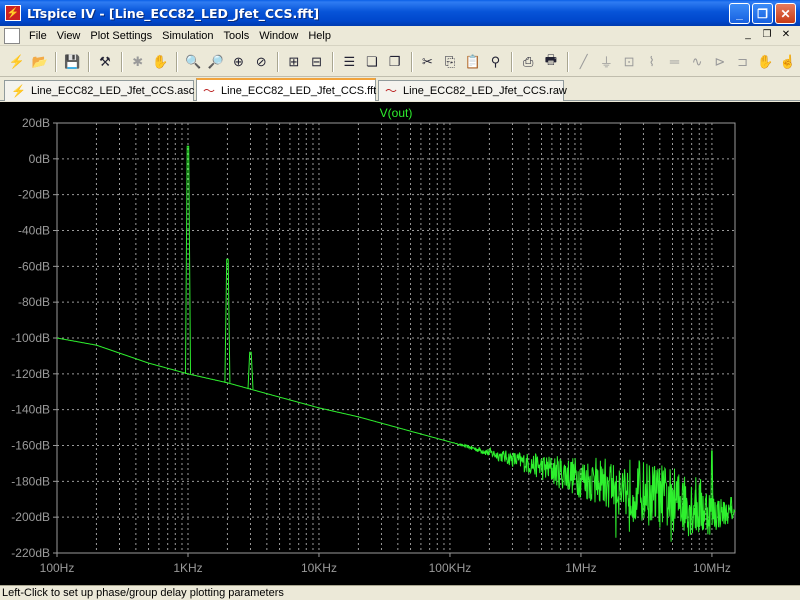  Describe the element at coordinates (30, 446) in the screenshot. I see `y-tick-label: -160dB` at that location.